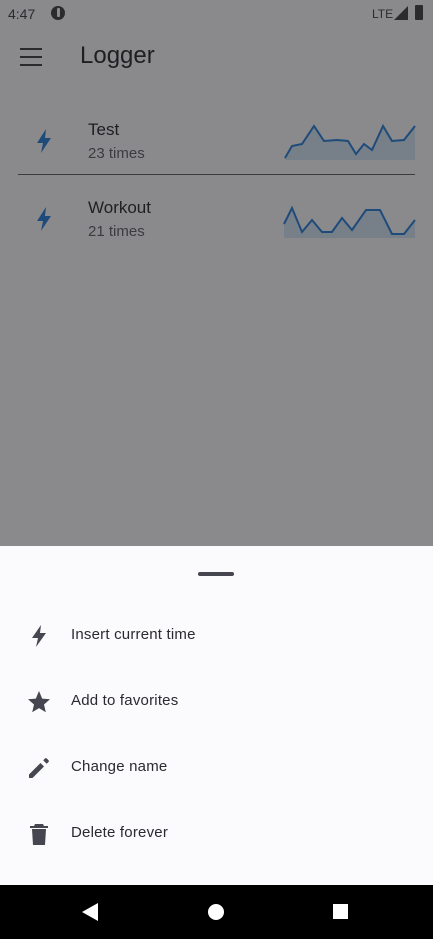 The image size is (433, 939). Describe the element at coordinates (383, 14) in the screenshot. I see `network-type: LTE` at that location.